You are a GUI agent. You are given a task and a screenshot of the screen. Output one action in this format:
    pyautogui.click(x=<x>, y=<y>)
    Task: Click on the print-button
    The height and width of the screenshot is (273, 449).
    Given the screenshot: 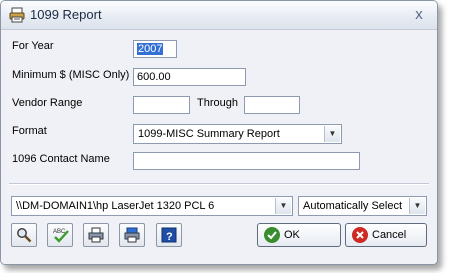 What is the action you would take?
    pyautogui.click(x=96, y=235)
    